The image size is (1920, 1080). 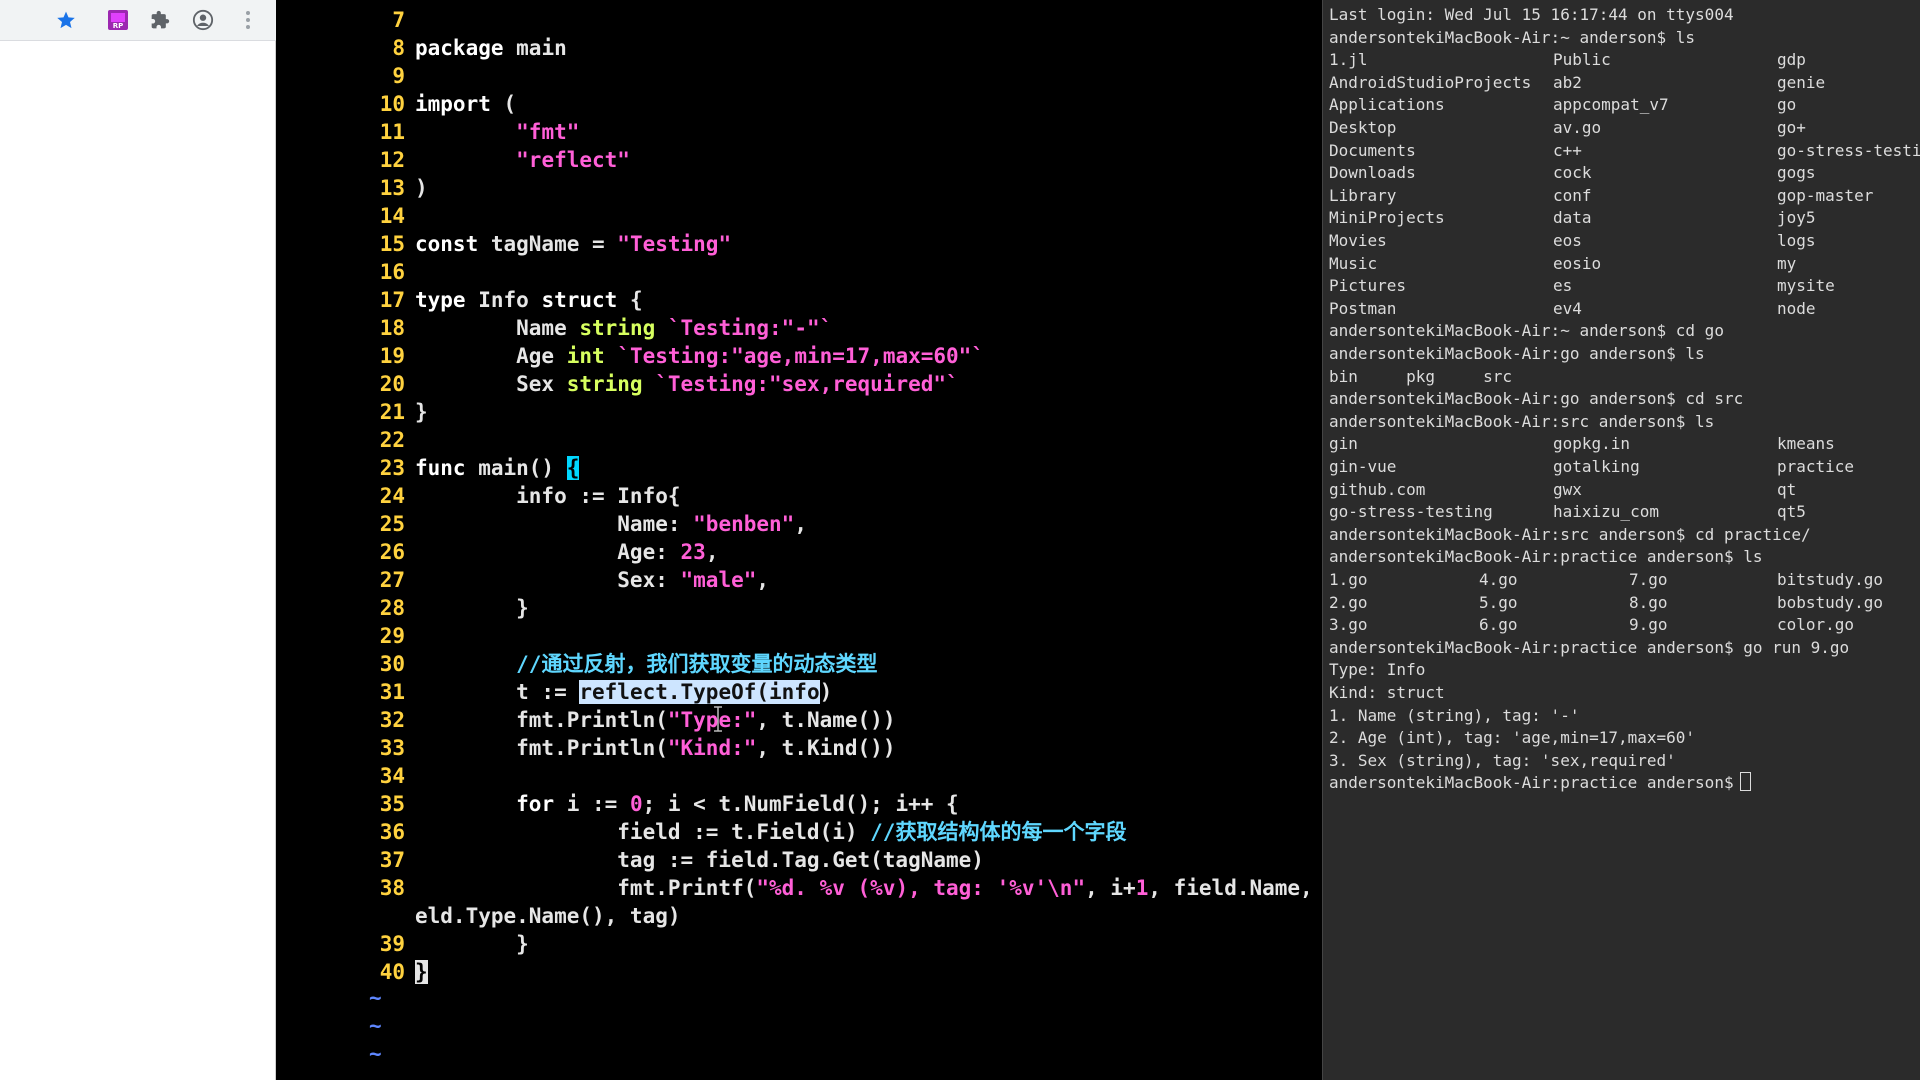 I want to click on code-line: 23 func main() {, so click(x=799, y=468).